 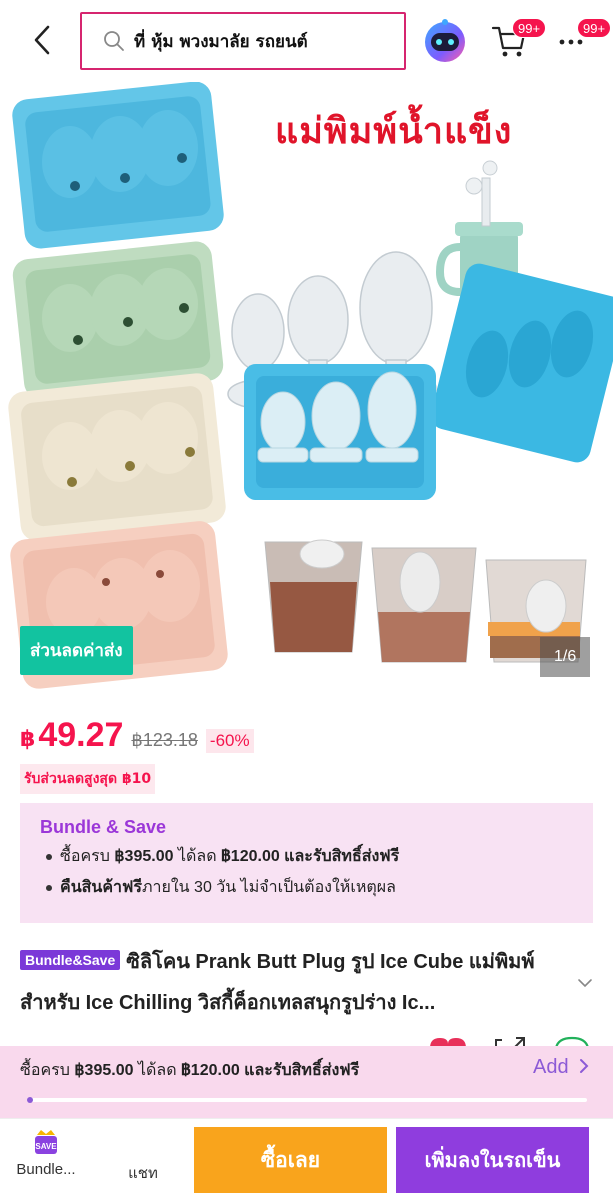 I want to click on promo-text-part: ซื้อครบ, so click(x=47, y=1070).